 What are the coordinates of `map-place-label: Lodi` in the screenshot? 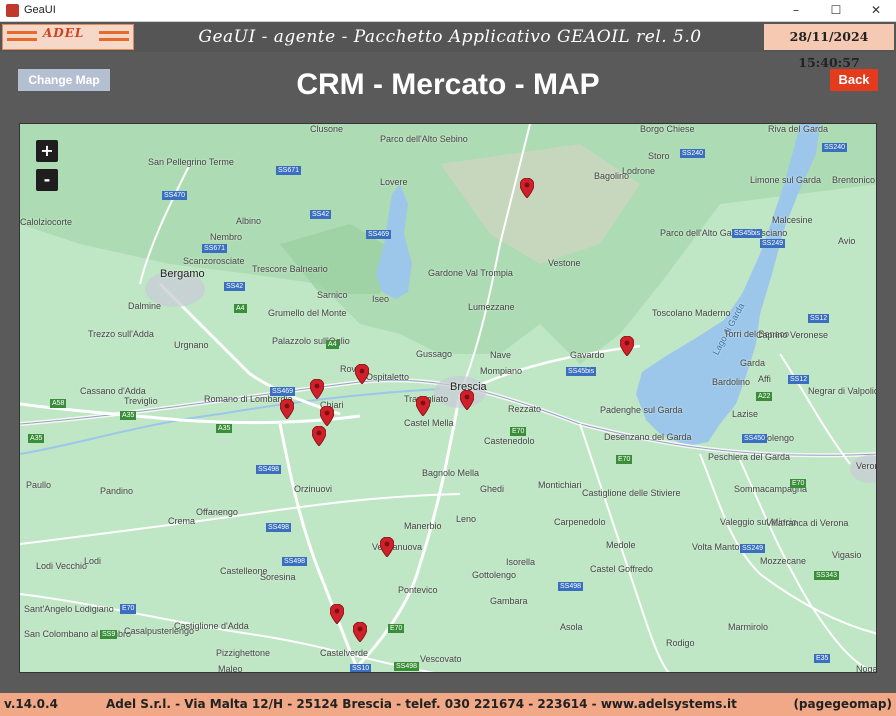 It's located at (93, 561).